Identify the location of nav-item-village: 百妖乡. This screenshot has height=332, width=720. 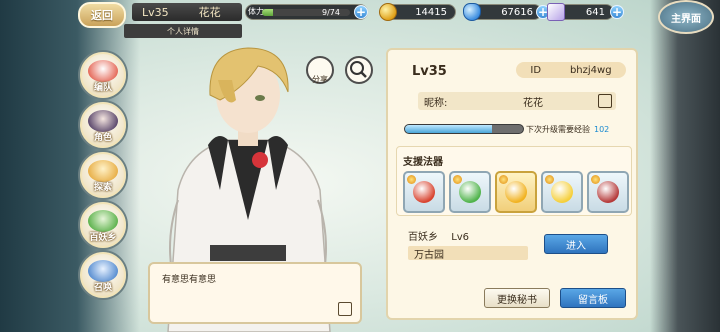
(103, 225).